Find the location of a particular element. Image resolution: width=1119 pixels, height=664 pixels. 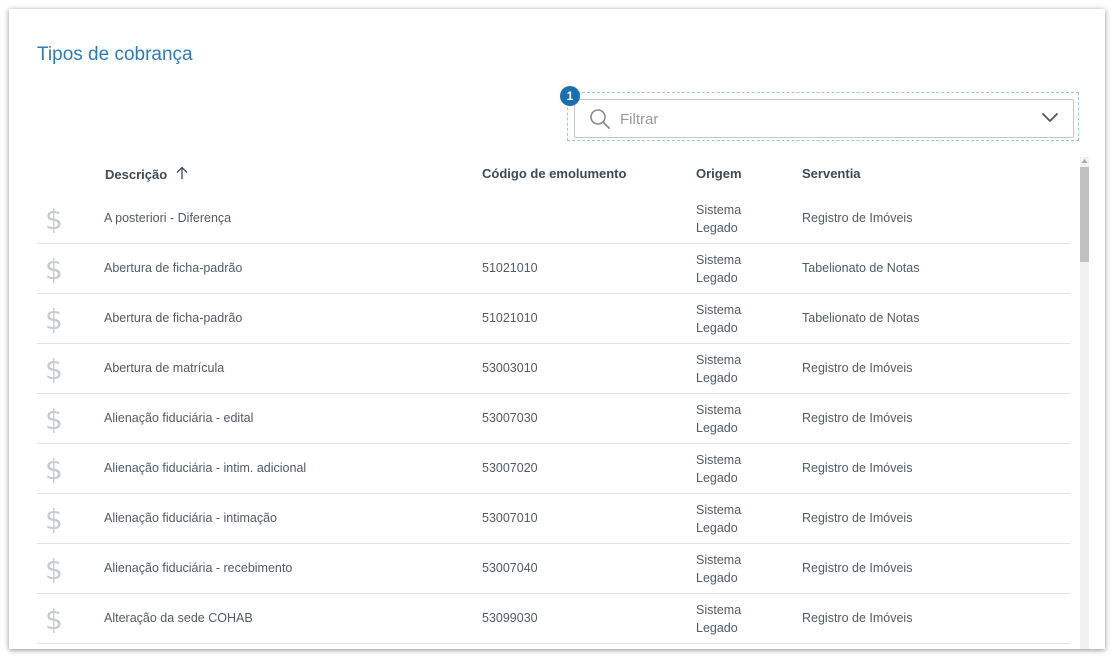

column-header-descricao: Descrição is located at coordinates (147, 174).